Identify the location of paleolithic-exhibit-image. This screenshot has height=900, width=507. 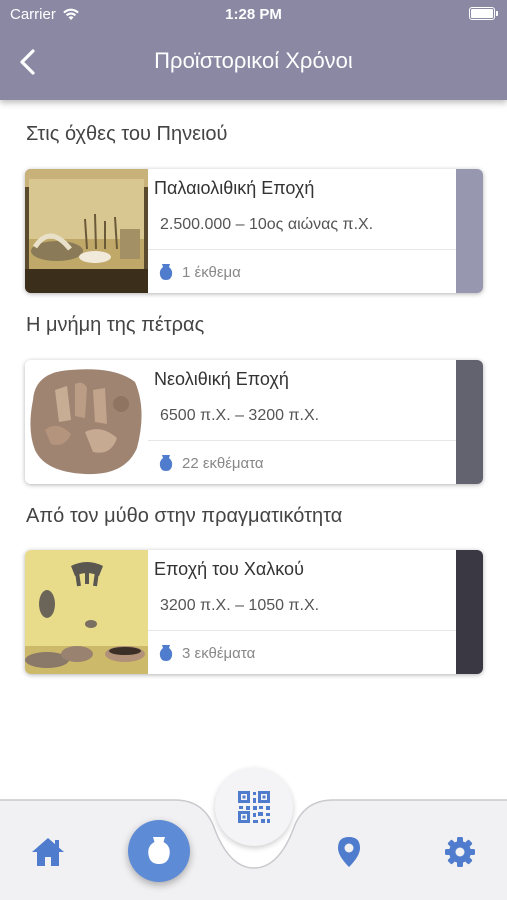
(86, 231).